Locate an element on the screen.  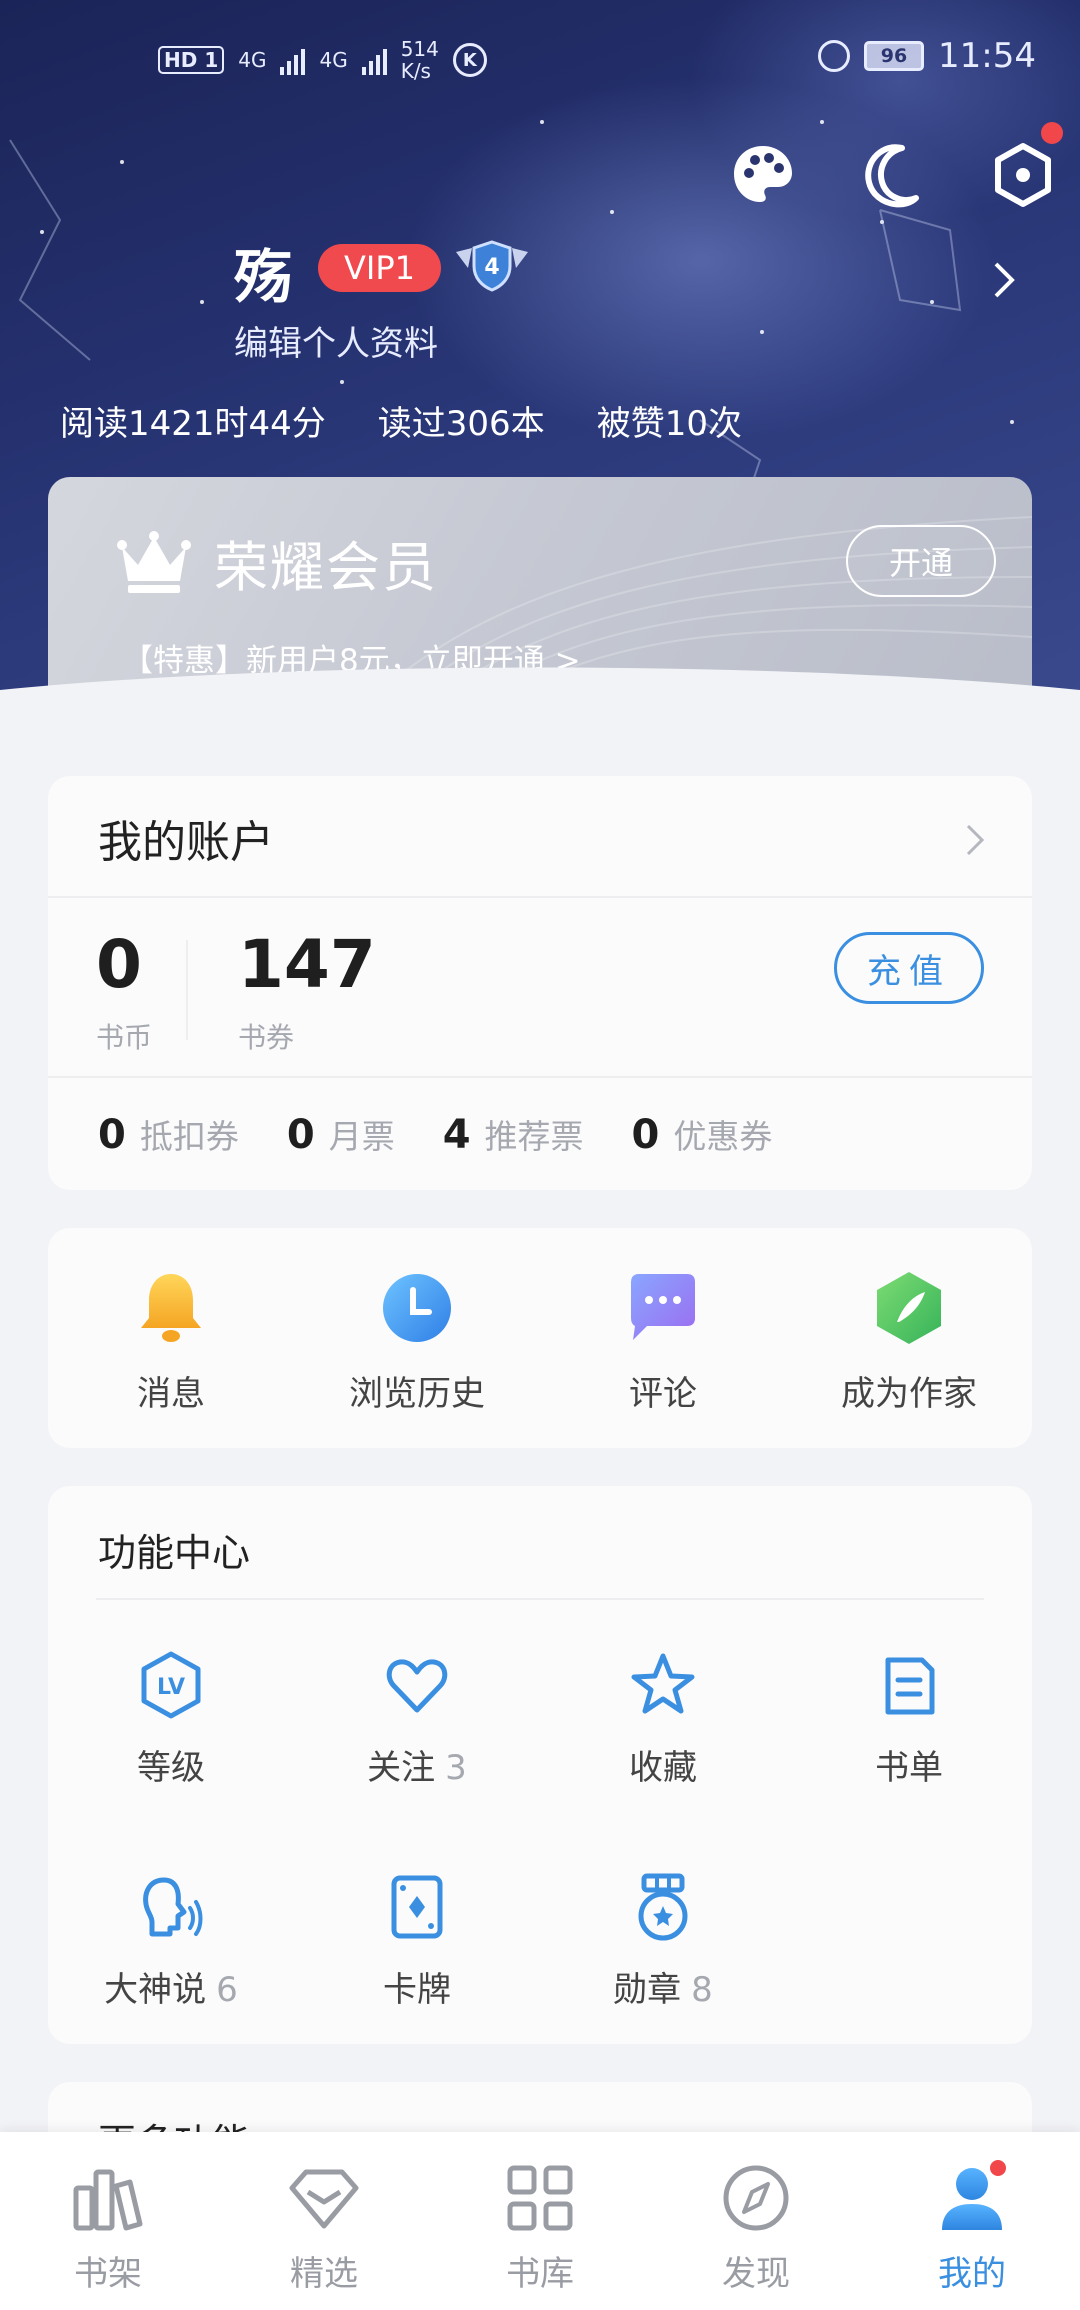
heart-icon is located at coordinates (417, 1686).